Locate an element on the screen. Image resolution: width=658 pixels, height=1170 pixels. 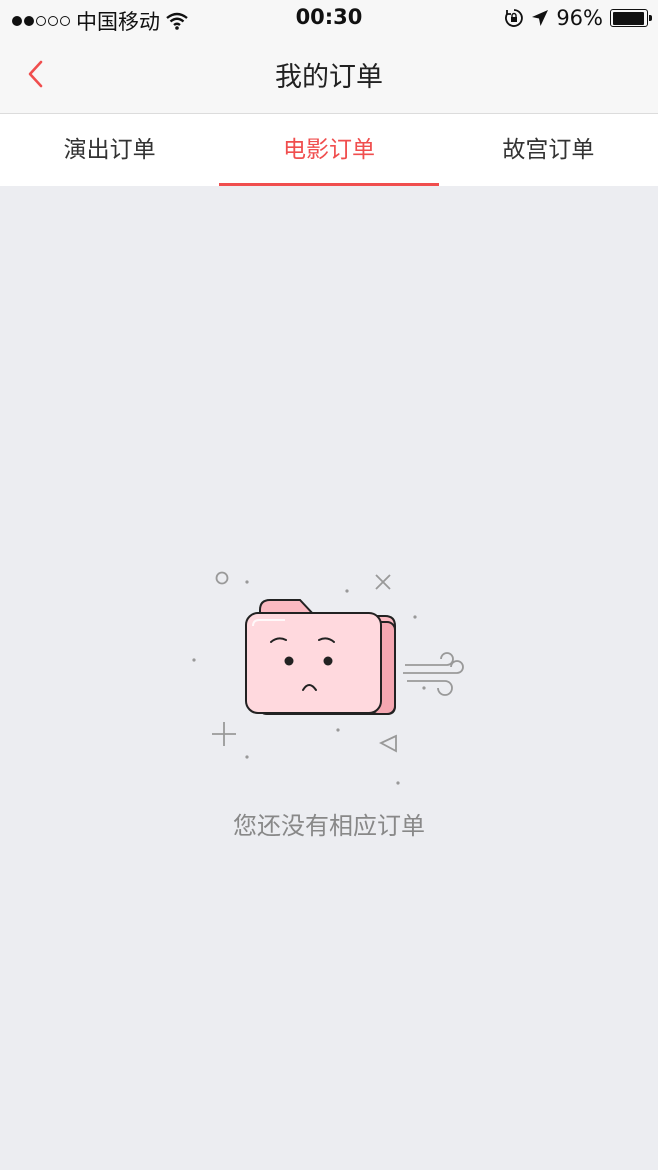
tab-movie-orders: 电影订单 is located at coordinates (329, 150).